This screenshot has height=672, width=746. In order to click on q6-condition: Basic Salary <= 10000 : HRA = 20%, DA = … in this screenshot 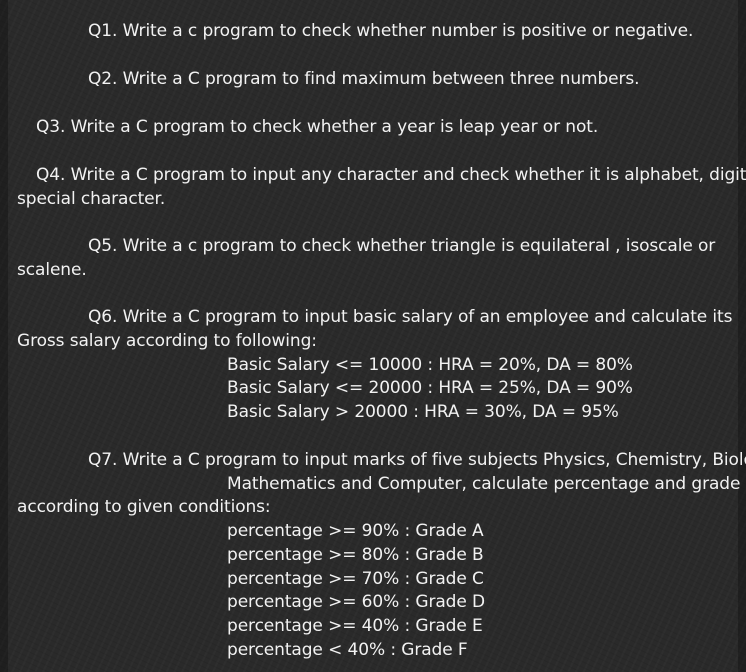, I will do `click(430, 365)`.